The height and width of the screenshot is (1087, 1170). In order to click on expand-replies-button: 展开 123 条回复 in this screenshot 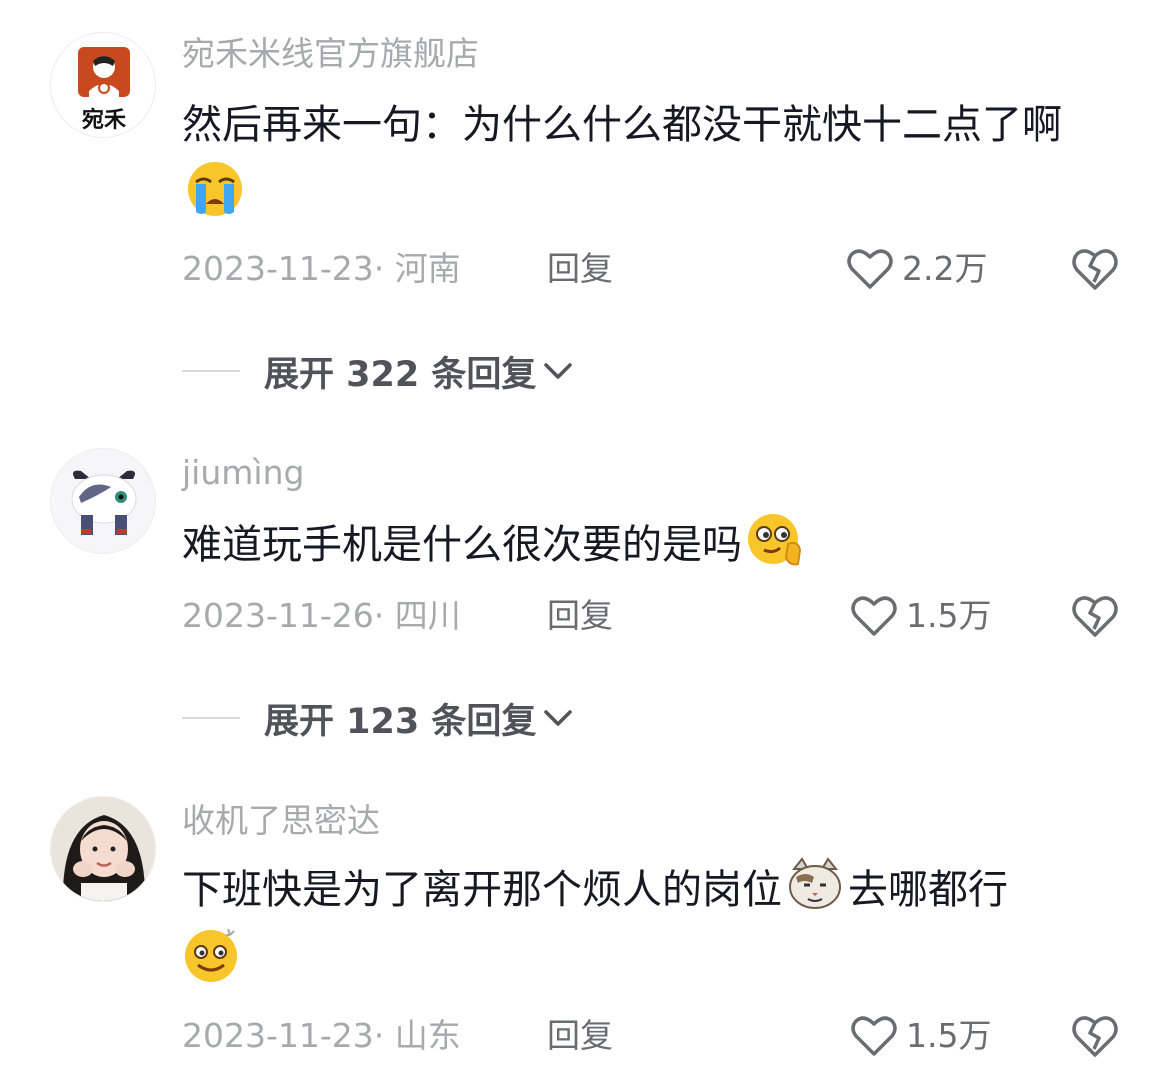, I will do `click(378, 718)`.